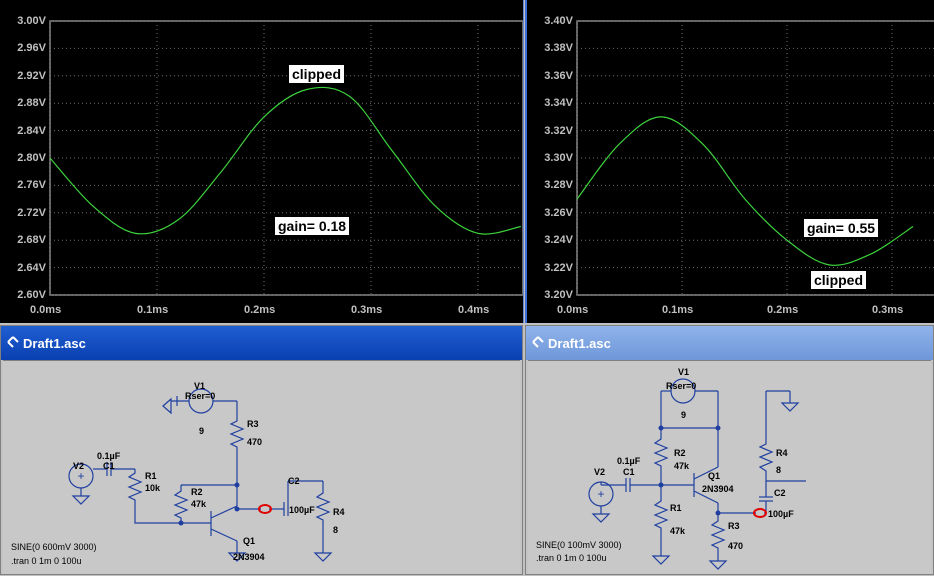 Image resolution: width=934 pixels, height=576 pixels. What do you see at coordinates (254, 442) in the screenshot?
I see `label-r3-value-left: 470` at bounding box center [254, 442].